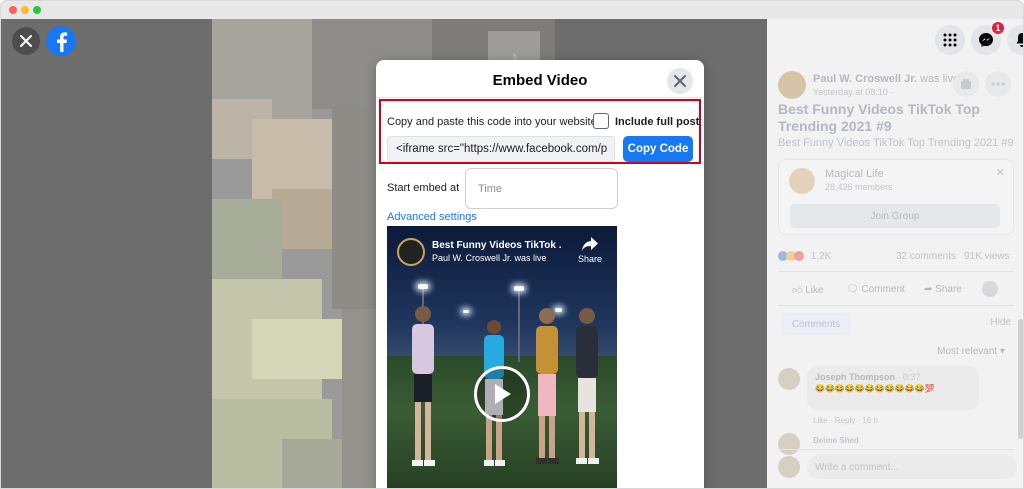 The height and width of the screenshot is (489, 1024). What do you see at coordinates (489, 258) in the screenshot?
I see `video-subtitle: Paul W. Croswell Jr. was live` at bounding box center [489, 258].